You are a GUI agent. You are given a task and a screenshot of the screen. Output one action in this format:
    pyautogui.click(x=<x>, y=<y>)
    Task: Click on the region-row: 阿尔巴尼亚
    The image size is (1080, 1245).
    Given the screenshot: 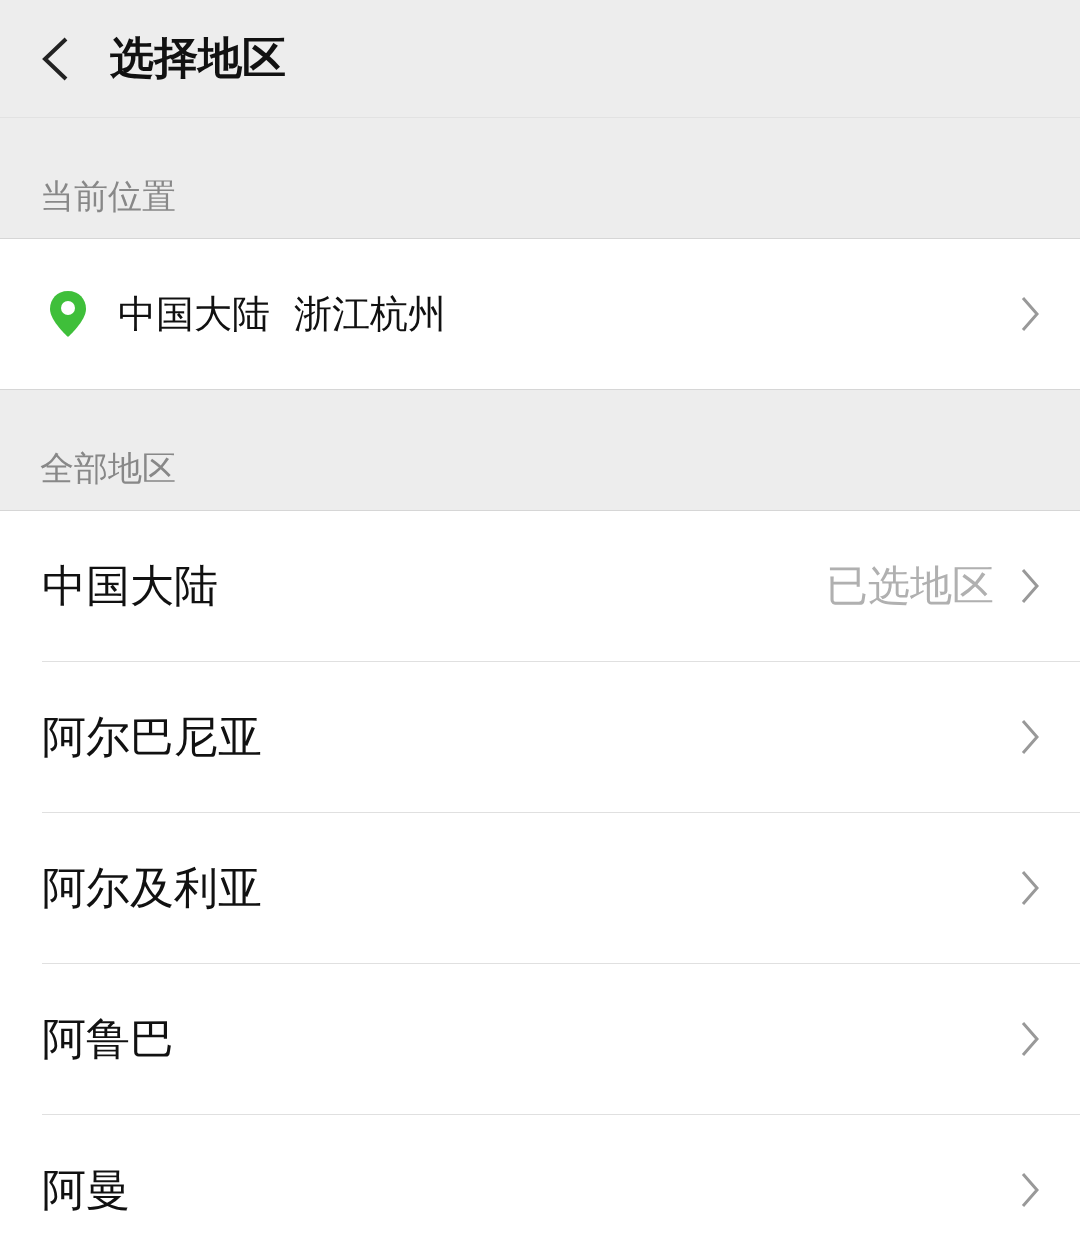 What is the action you would take?
    pyautogui.click(x=561, y=737)
    